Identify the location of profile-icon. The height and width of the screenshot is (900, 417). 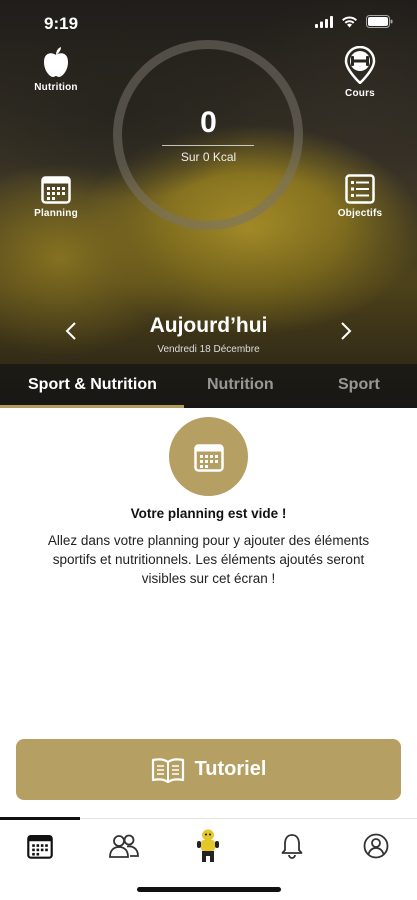
(376, 846).